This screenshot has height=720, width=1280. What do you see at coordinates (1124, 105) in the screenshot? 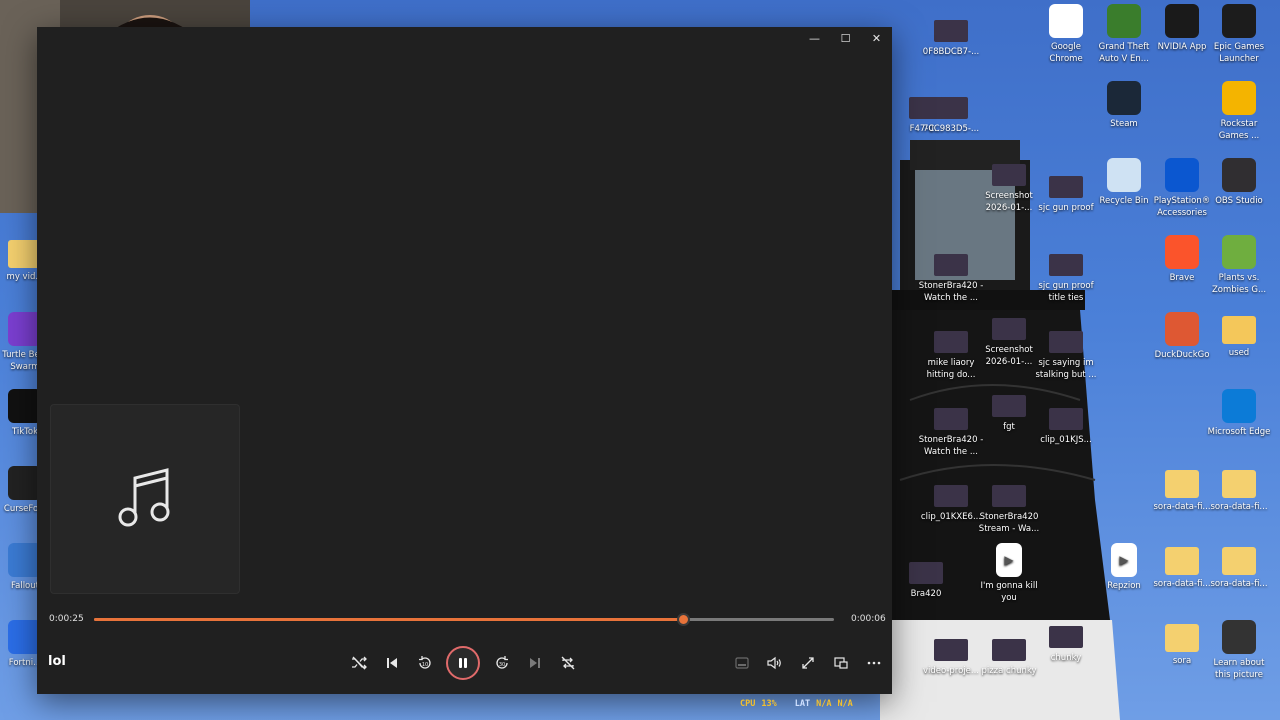
I see `desktop-icon: Steam` at bounding box center [1124, 105].